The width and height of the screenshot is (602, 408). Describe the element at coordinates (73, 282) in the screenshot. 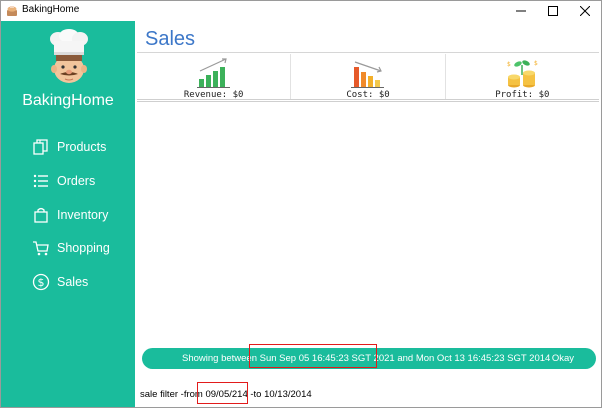

I see `sidebar-item-label: Sales` at that location.